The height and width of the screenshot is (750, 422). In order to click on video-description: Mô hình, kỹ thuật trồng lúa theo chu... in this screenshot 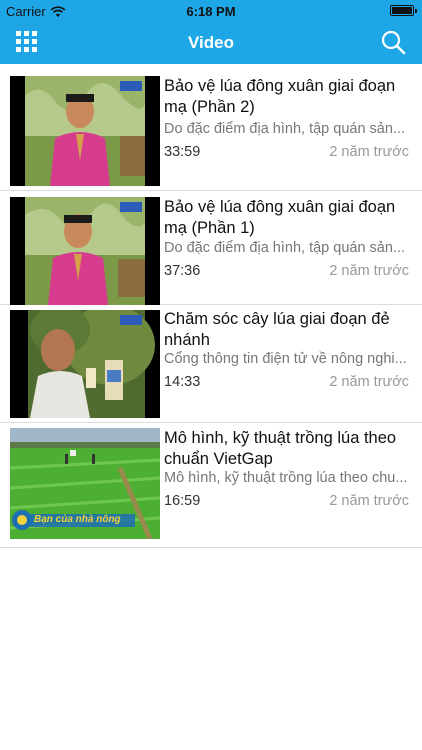, I will do `click(286, 478)`.